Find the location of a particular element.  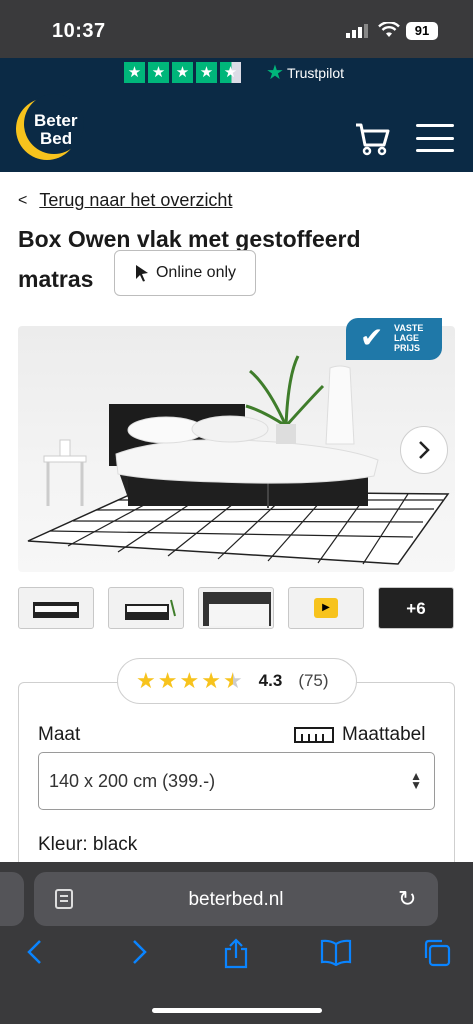

trustpilot-stars: ★ ★ ★ ★ ★ is located at coordinates (182, 72).